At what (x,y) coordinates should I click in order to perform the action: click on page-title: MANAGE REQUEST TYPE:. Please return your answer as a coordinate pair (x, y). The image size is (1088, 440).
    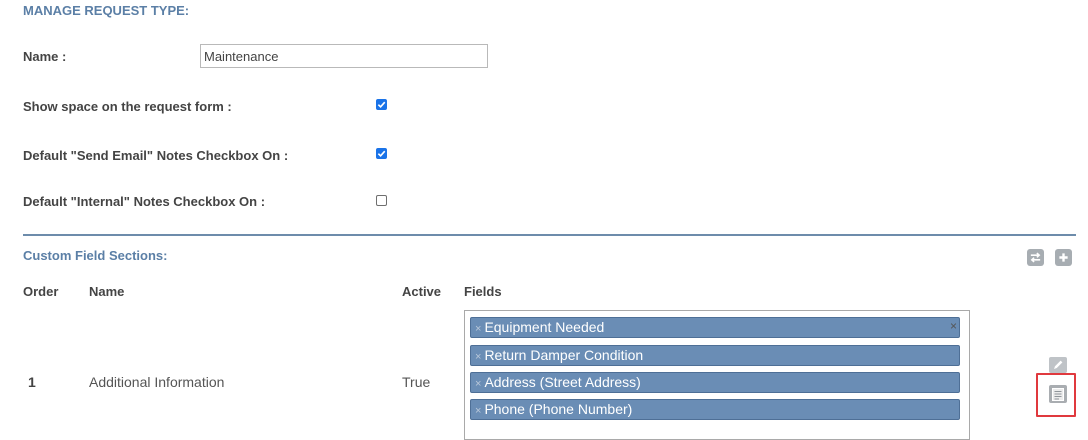
    Looking at the image, I should click on (106, 10).